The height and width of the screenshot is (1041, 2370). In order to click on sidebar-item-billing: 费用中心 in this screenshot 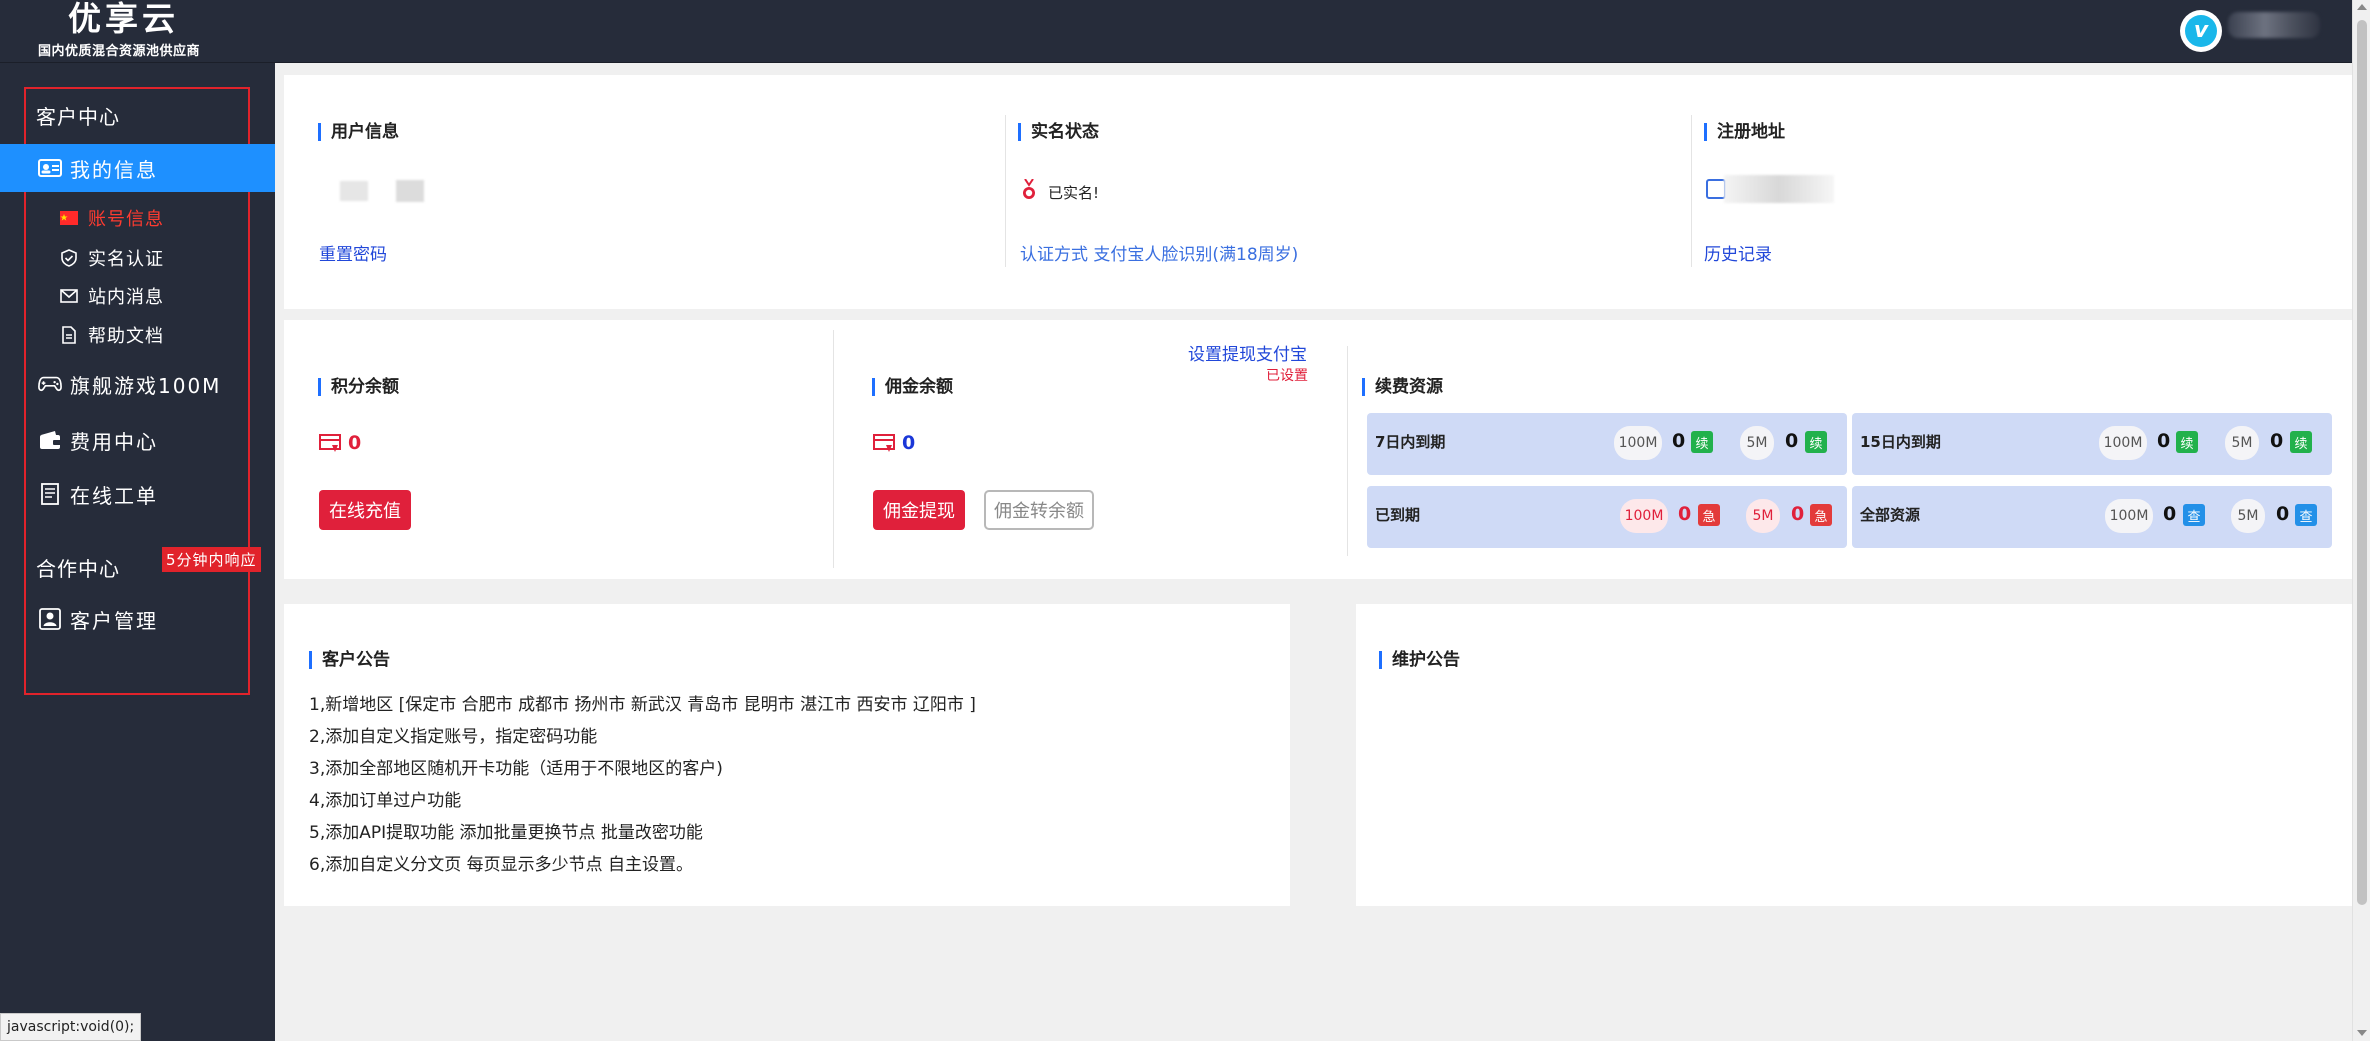, I will do `click(137, 440)`.